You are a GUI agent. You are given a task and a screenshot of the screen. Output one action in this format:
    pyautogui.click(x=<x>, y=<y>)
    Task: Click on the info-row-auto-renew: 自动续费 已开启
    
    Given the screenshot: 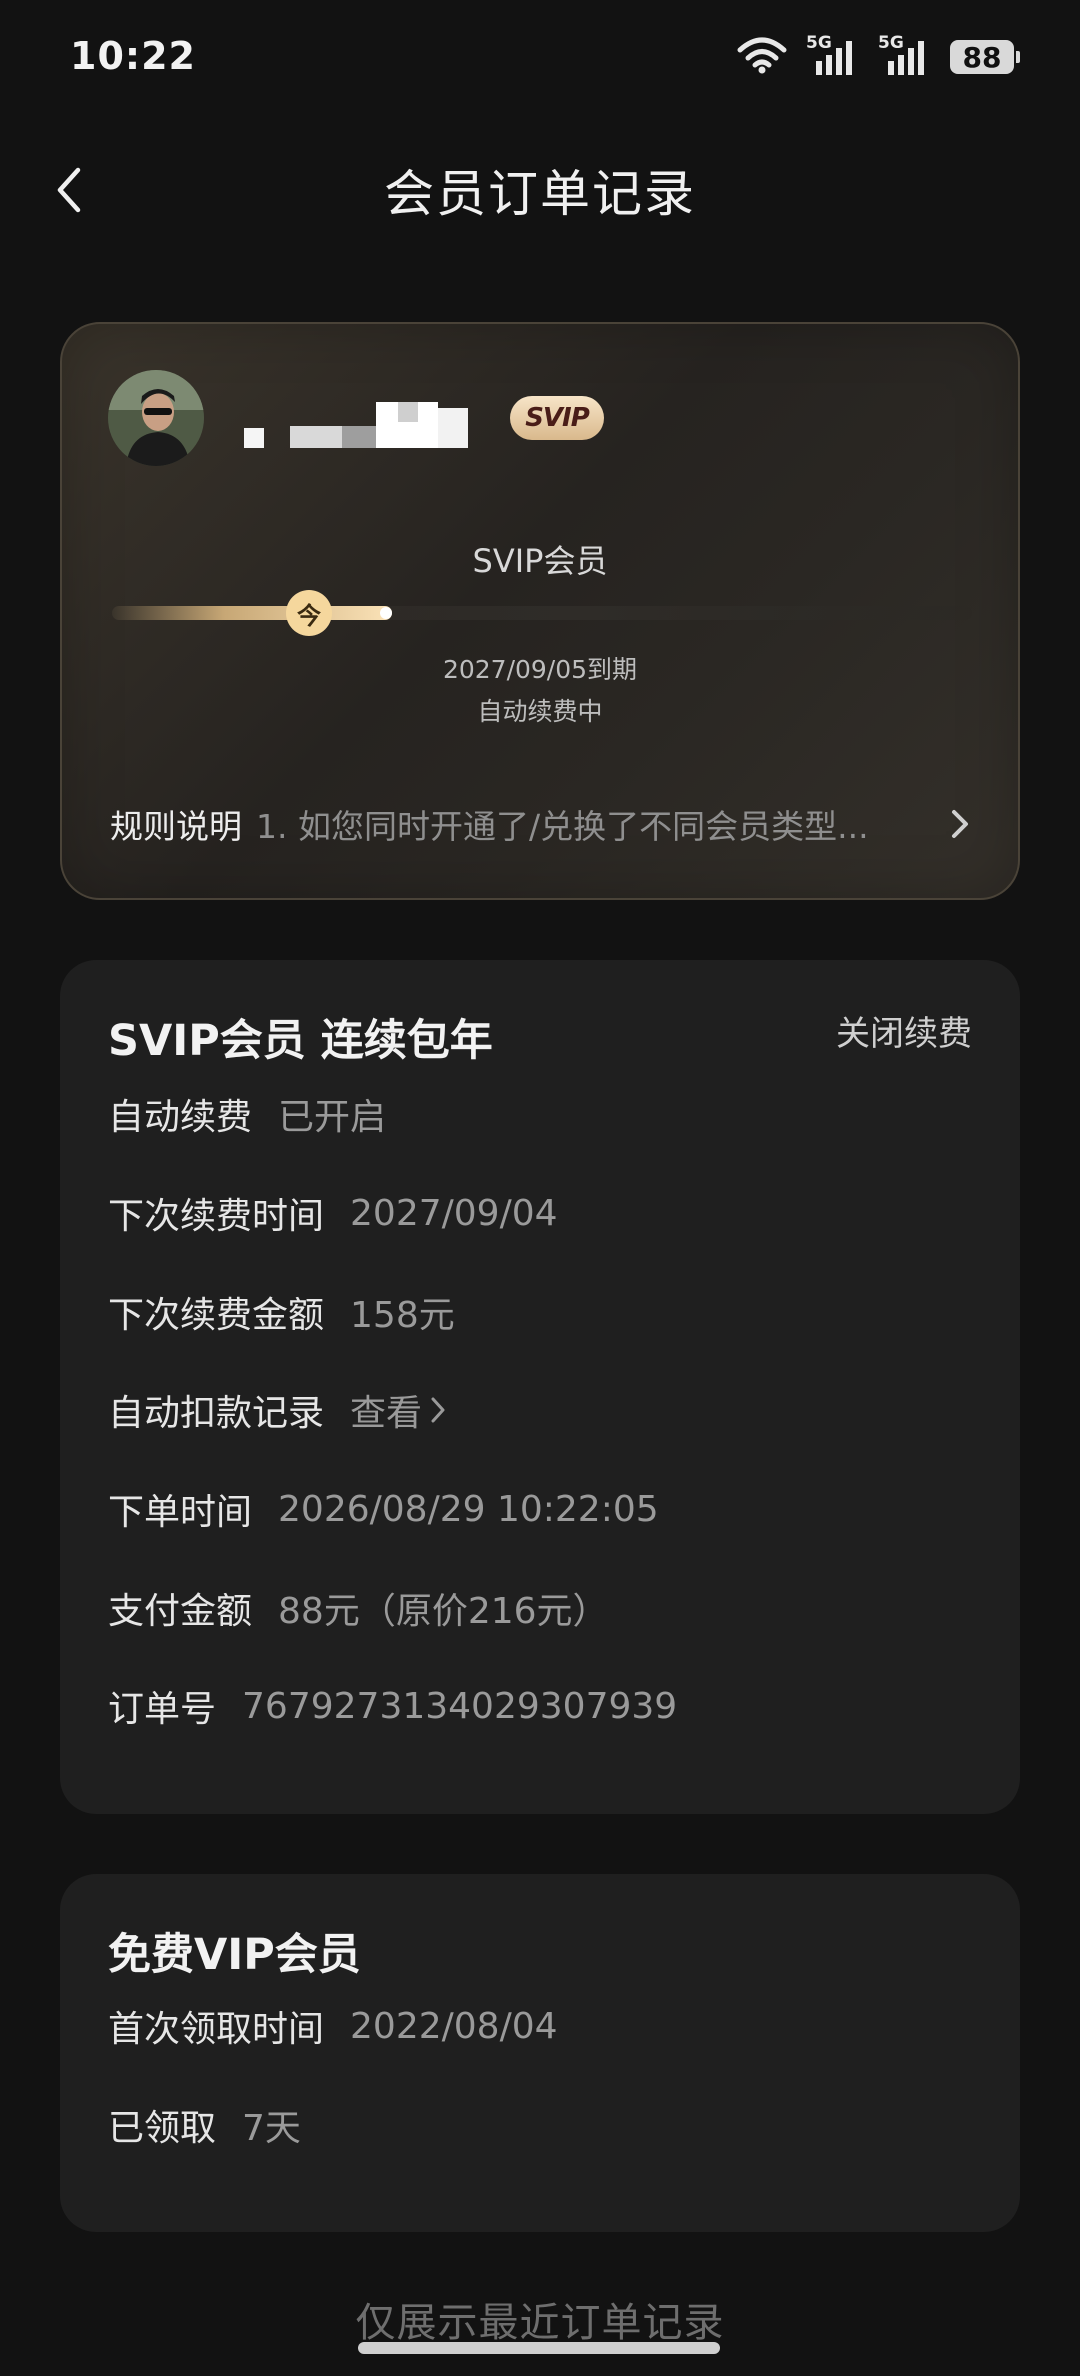 What is the action you would take?
    pyautogui.click(x=247, y=1114)
    